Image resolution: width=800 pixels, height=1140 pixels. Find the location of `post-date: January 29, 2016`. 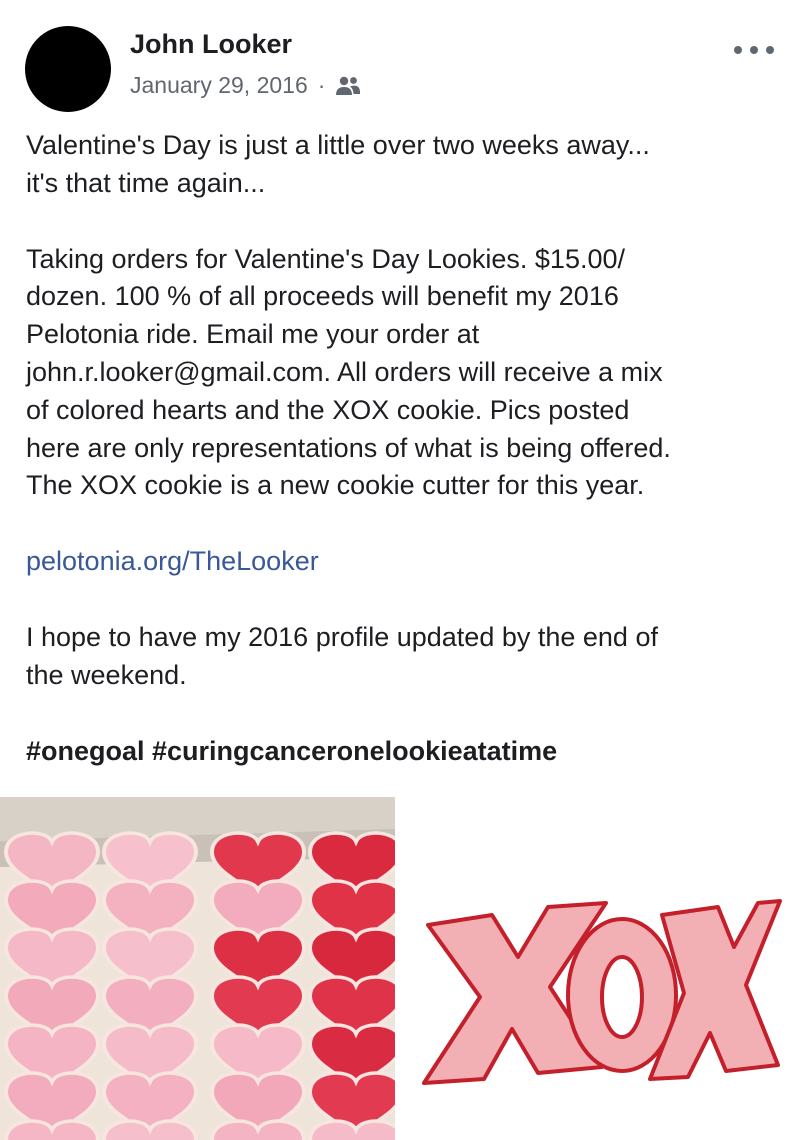

post-date: January 29, 2016 is located at coordinates (219, 85).